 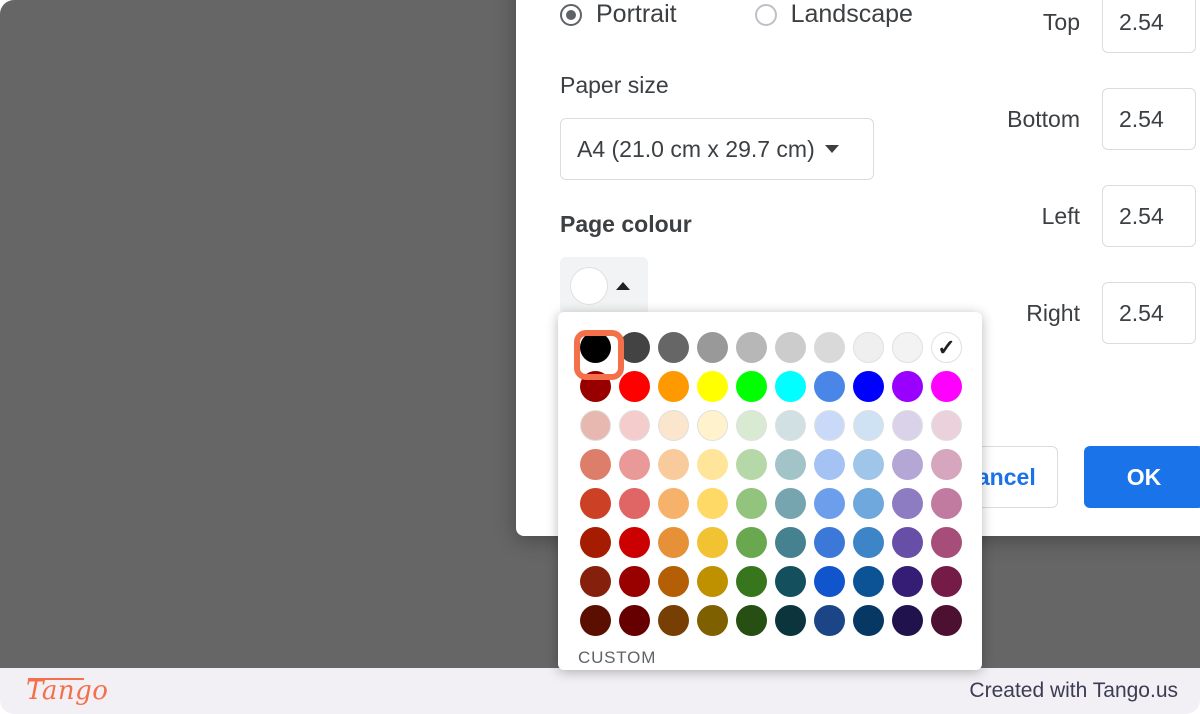 I want to click on ok-button: OK, so click(x=1142, y=477).